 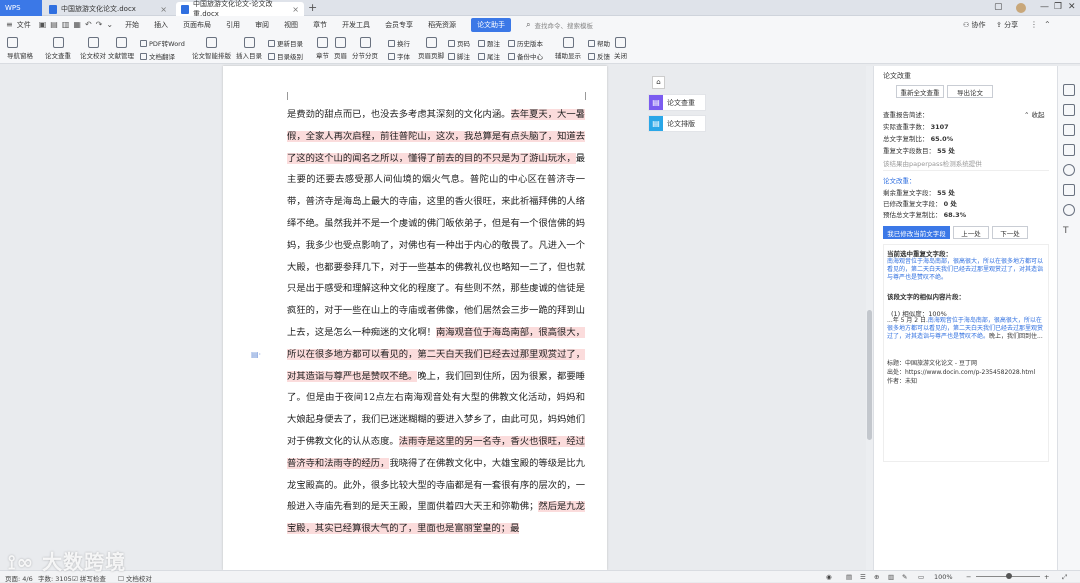 What do you see at coordinates (891, 577) in the screenshot?
I see `reading-view-icon: ▥` at bounding box center [891, 577].